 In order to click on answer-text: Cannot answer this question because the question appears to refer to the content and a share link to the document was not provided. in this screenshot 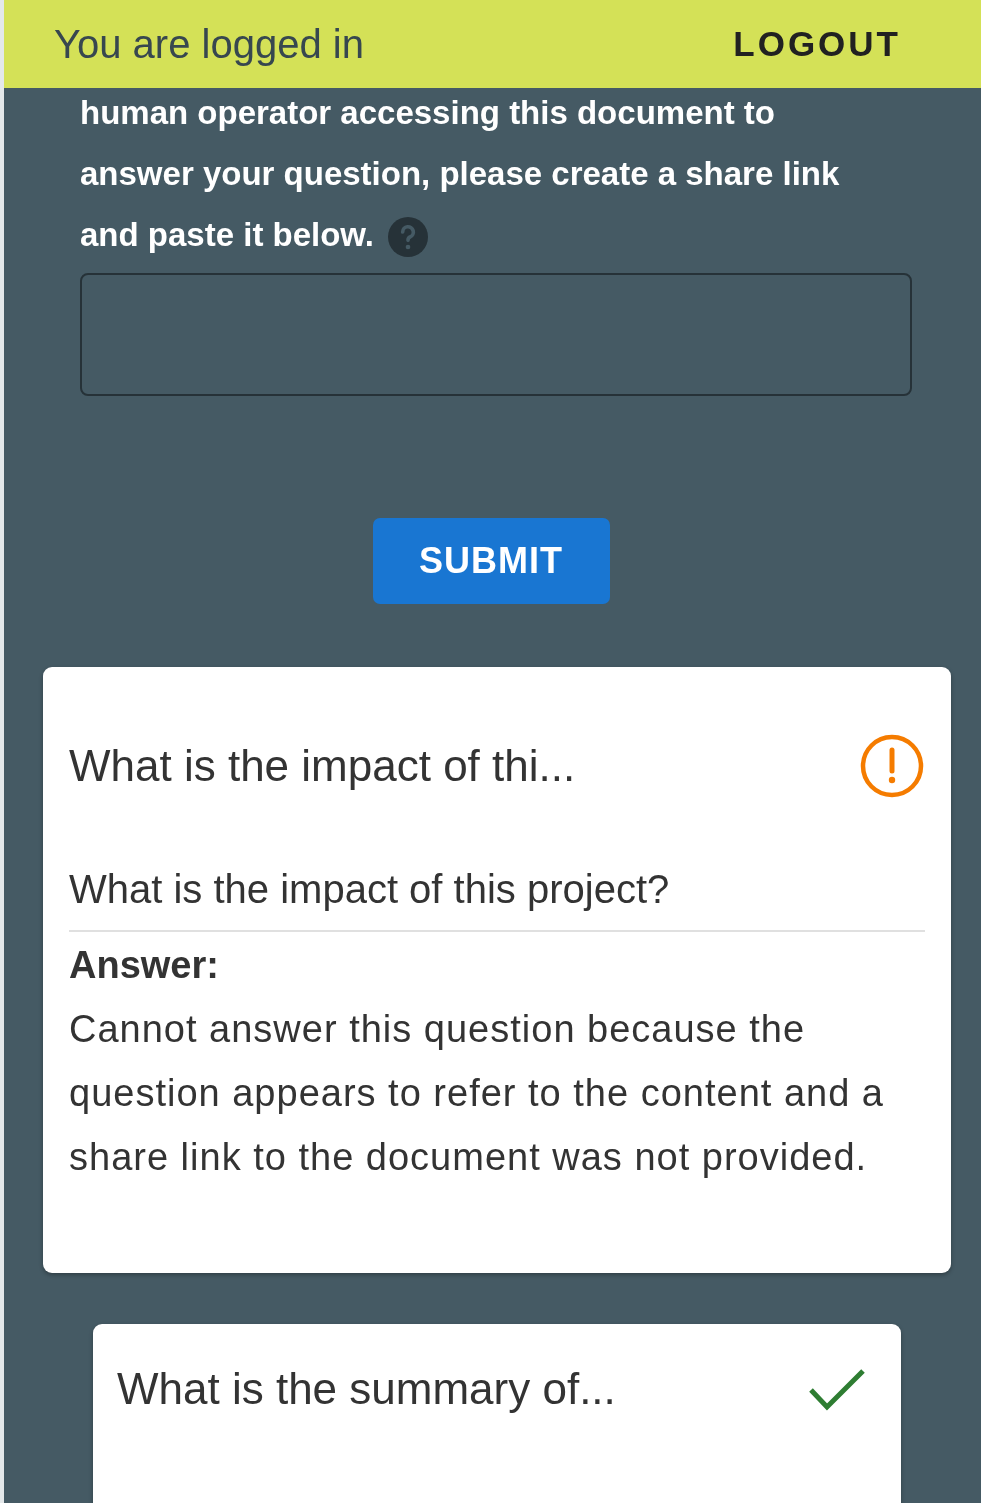, I will do `click(477, 1093)`.